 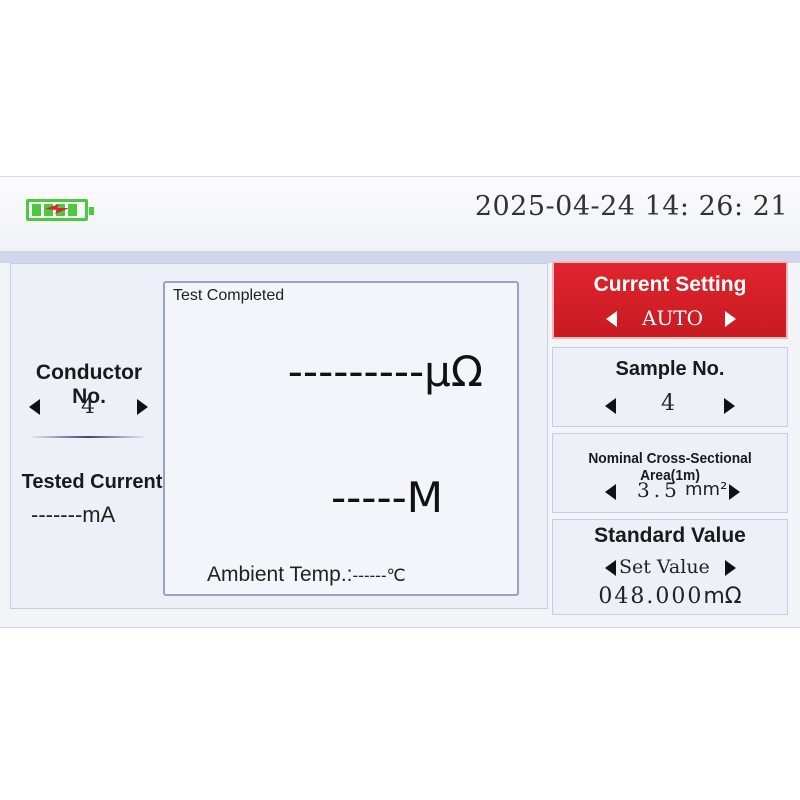 I want to click on sample-label: Sample No., so click(x=670, y=369).